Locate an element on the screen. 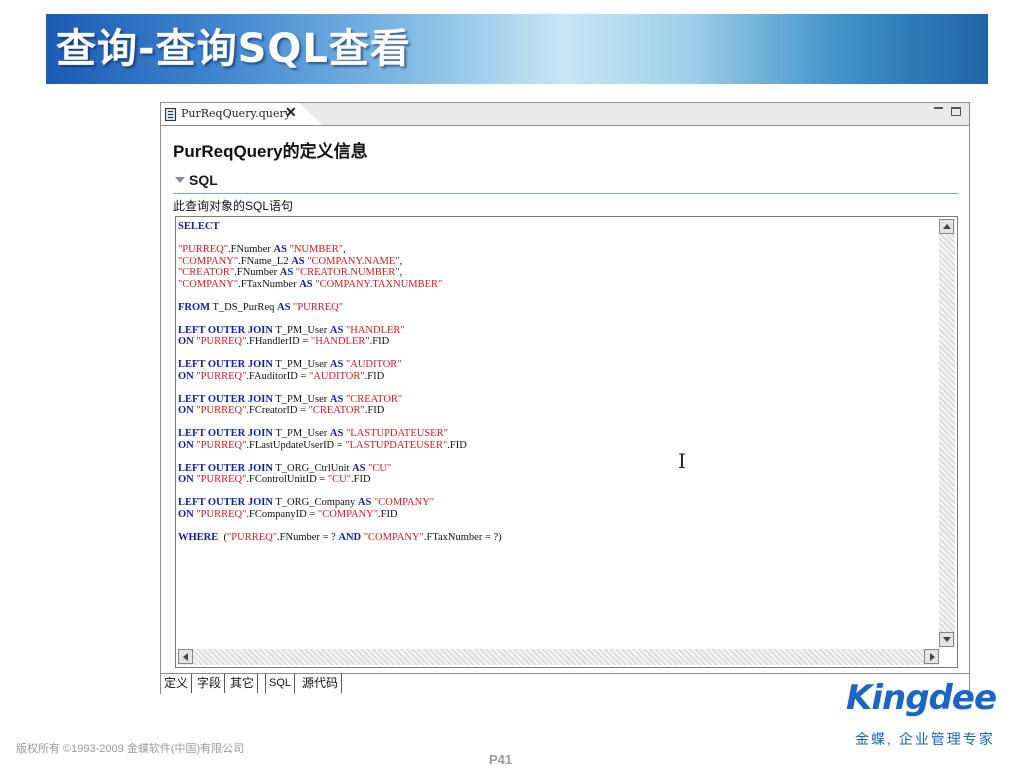 The height and width of the screenshot is (768, 1024). sql-token: T_ORG_Company is located at coordinates (315, 502).